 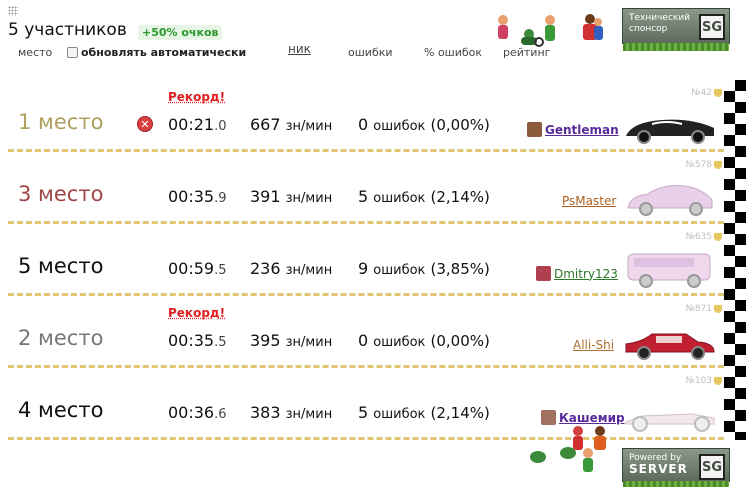 I want to click on time-main: 00:59, so click(x=191, y=268).